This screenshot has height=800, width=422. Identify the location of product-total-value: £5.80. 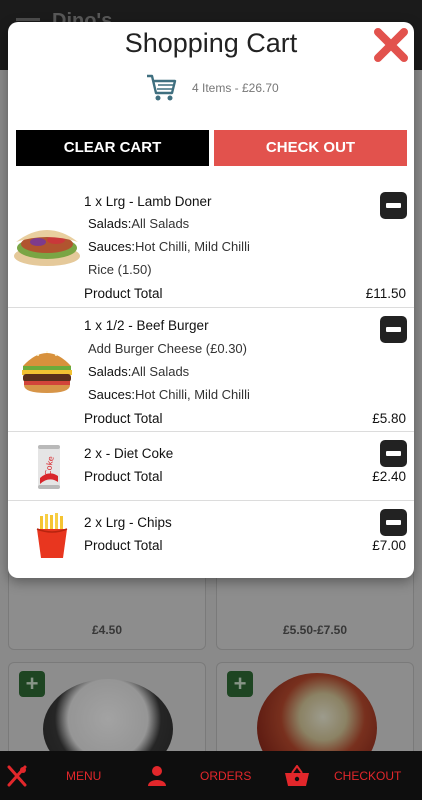
(389, 418).